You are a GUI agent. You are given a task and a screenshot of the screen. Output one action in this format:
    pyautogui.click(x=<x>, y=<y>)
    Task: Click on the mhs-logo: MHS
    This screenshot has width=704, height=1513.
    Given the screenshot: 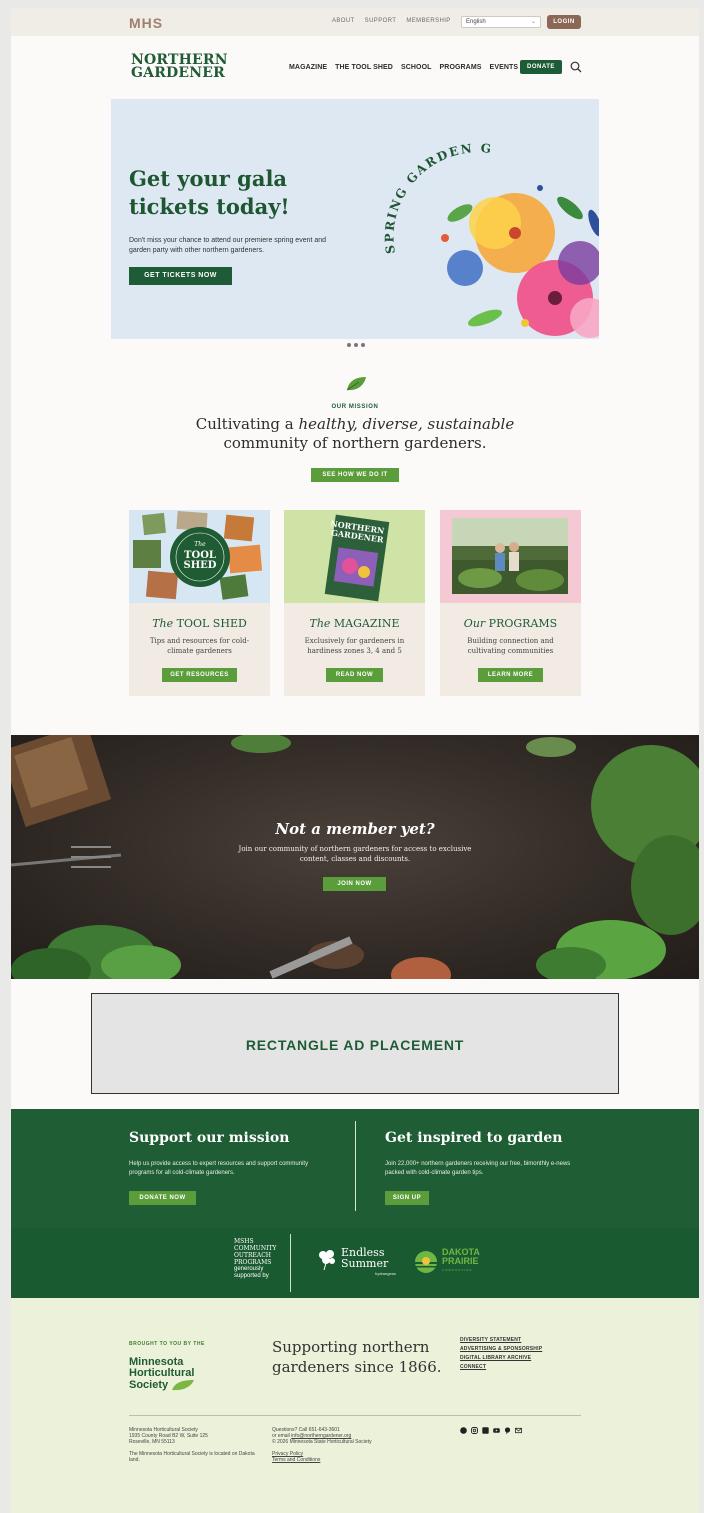 What is the action you would take?
    pyautogui.click(x=146, y=23)
    